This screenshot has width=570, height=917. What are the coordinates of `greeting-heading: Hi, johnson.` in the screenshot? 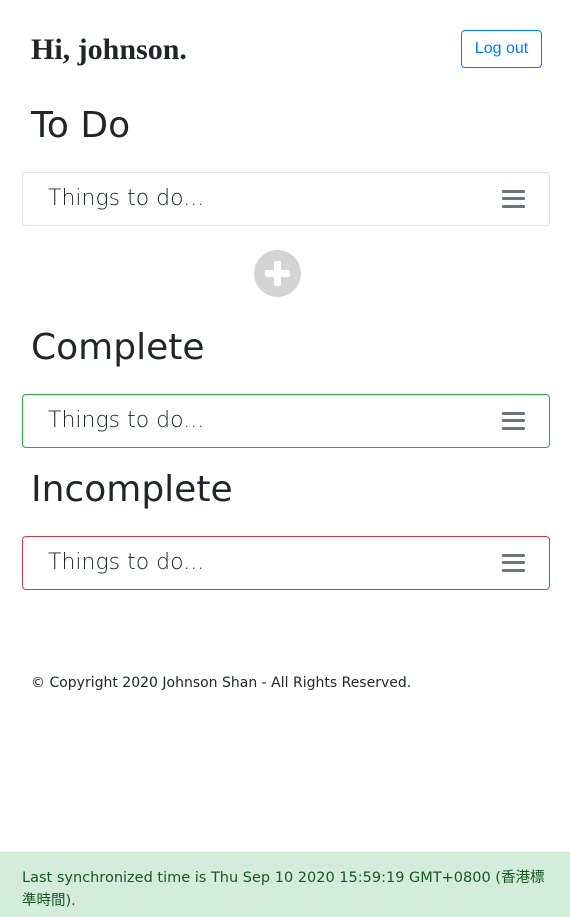 It's located at (109, 49).